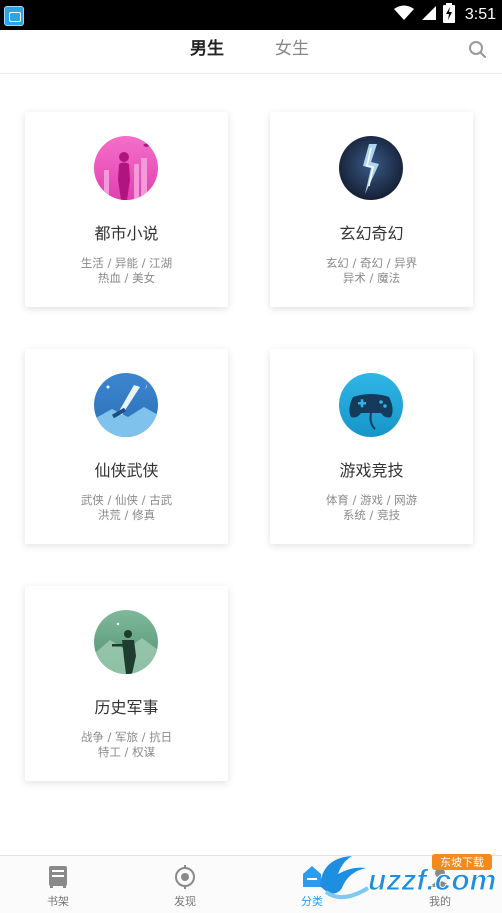  I want to click on nav-bookshelf: 书架, so click(58, 884).